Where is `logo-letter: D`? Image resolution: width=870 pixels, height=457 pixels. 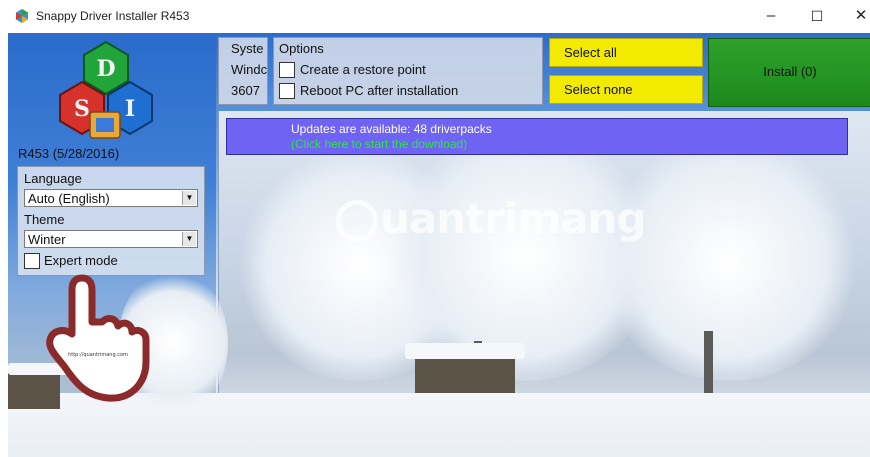
logo-letter: D is located at coordinates (105, 69).